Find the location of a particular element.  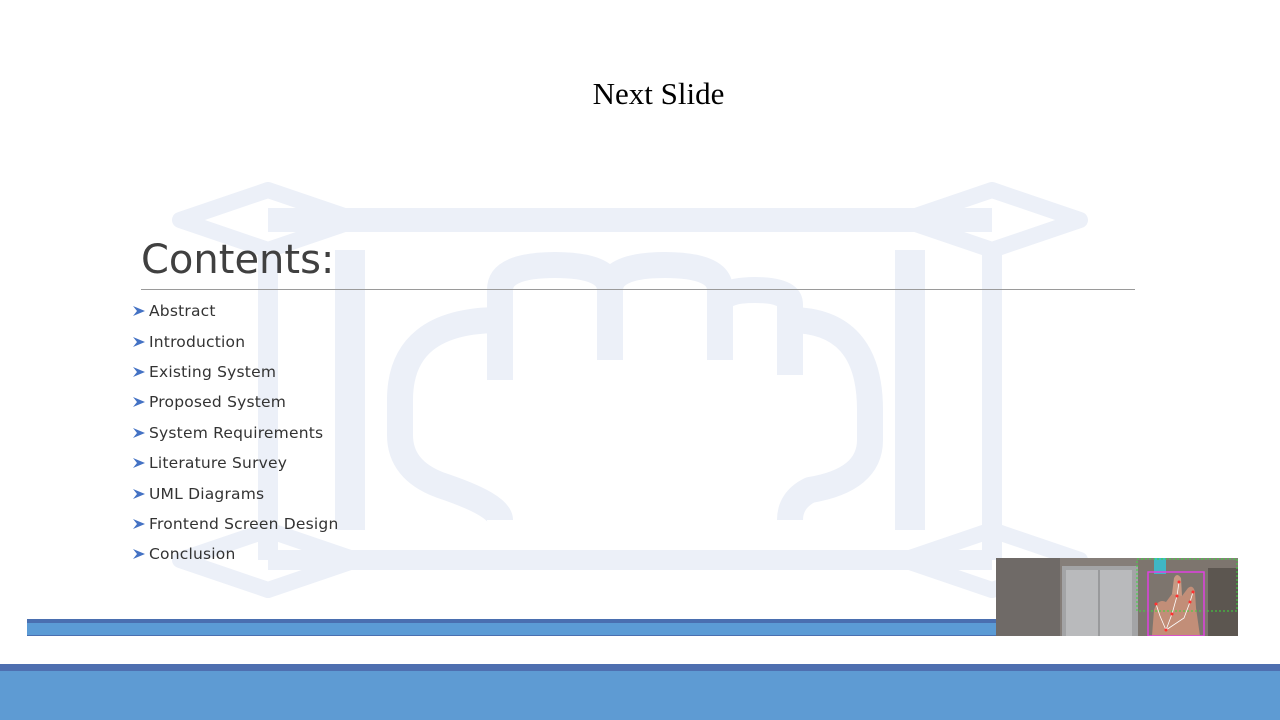

list-item: Frontend Screen Design is located at coordinates (235, 524).